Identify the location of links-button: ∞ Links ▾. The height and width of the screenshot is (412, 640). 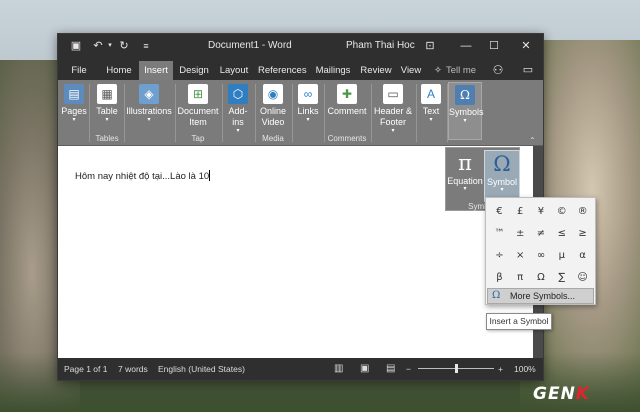
(308, 104).